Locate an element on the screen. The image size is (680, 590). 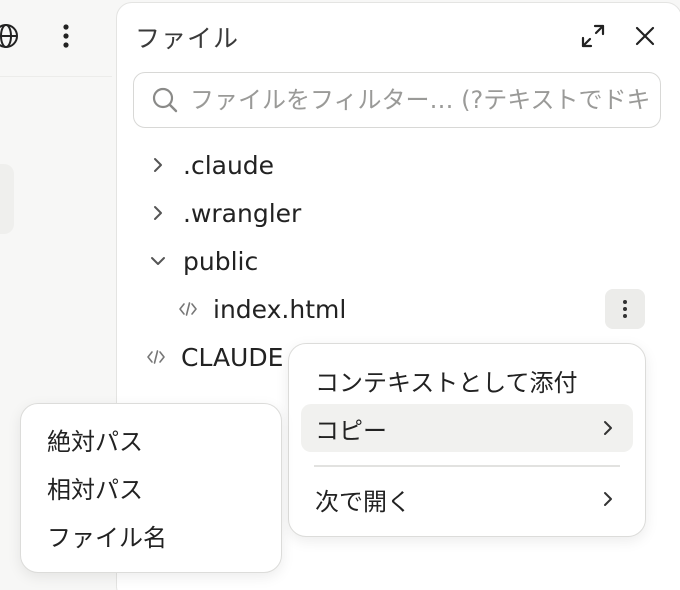
left-card is located at coordinates (7, 199).